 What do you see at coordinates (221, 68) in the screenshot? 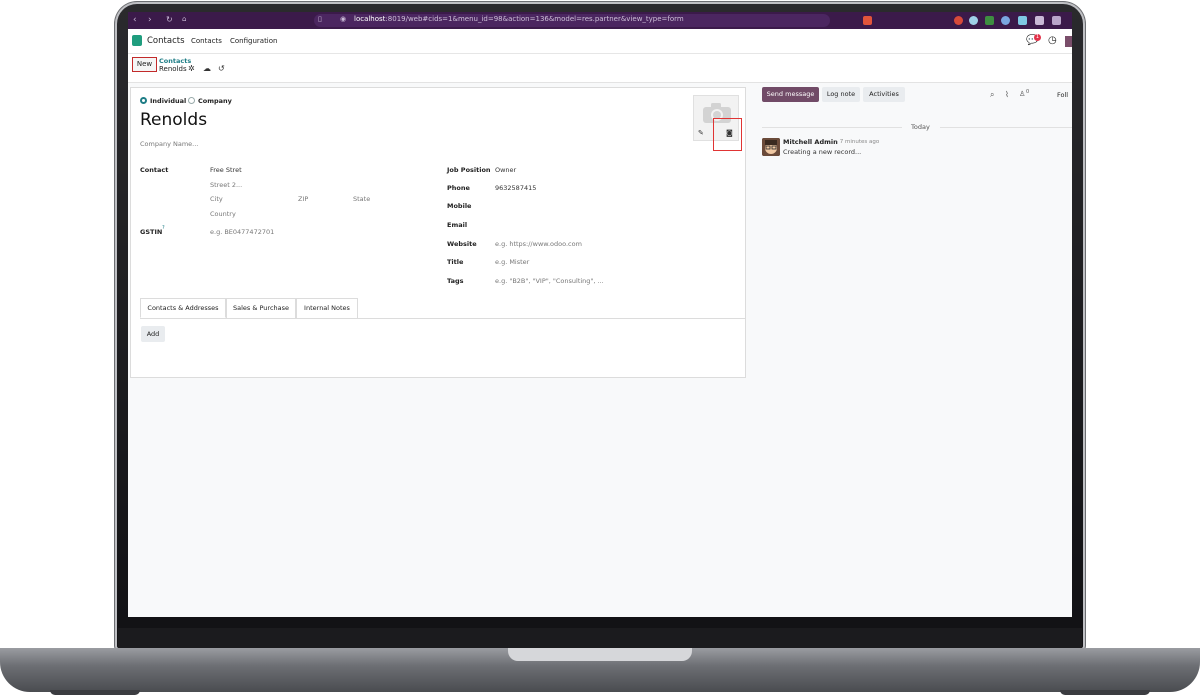
I see `discard-icon: ↺` at bounding box center [221, 68].